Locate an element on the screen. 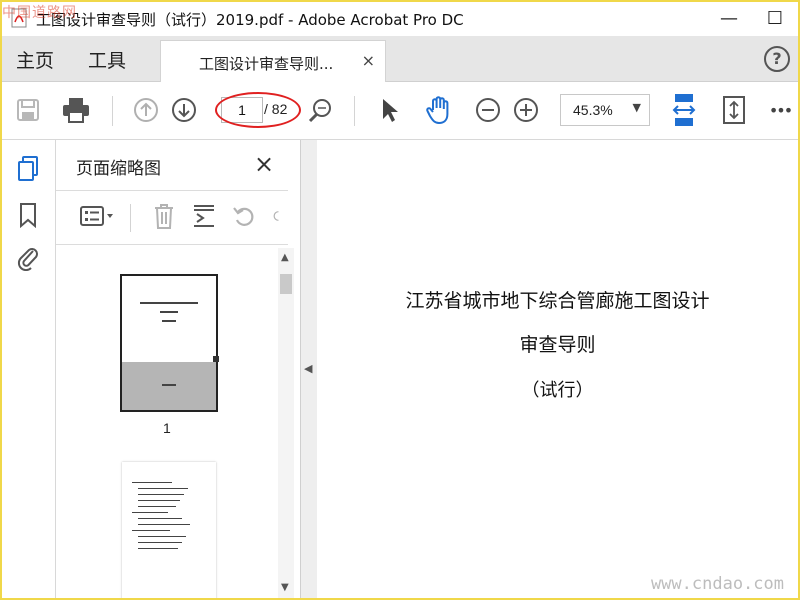  select-cursor-icon is located at coordinates (390, 110).